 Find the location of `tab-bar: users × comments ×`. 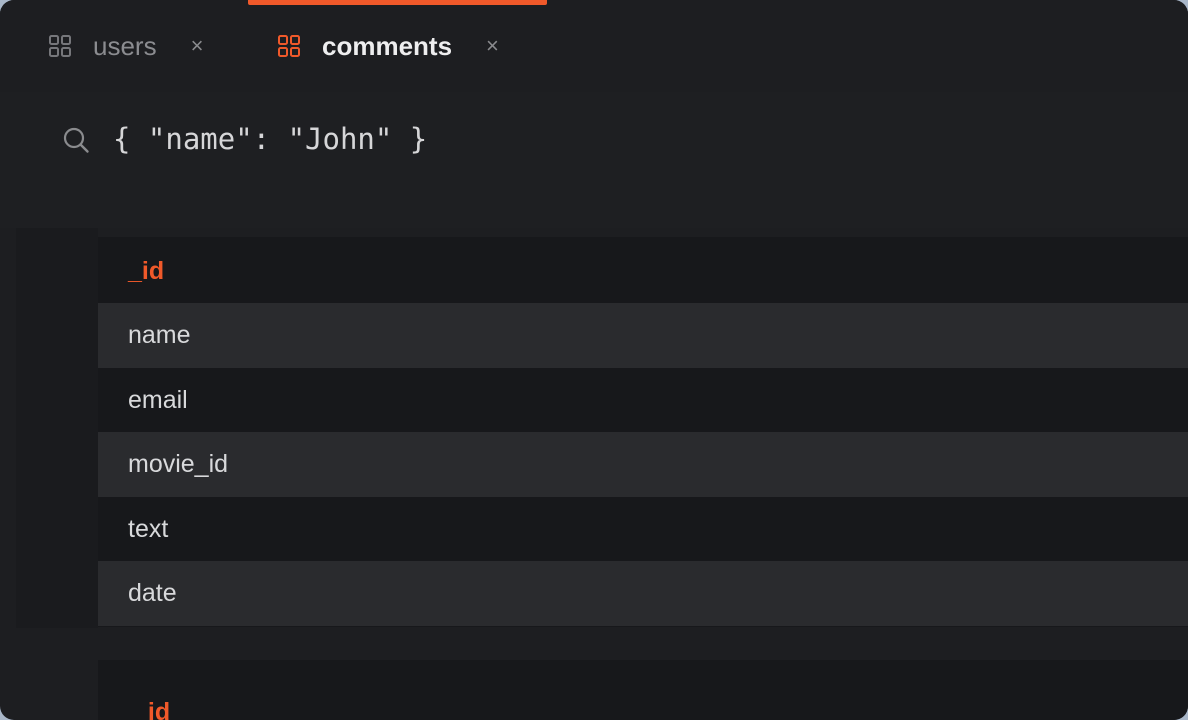

tab-bar: users × comments × is located at coordinates (594, 46).